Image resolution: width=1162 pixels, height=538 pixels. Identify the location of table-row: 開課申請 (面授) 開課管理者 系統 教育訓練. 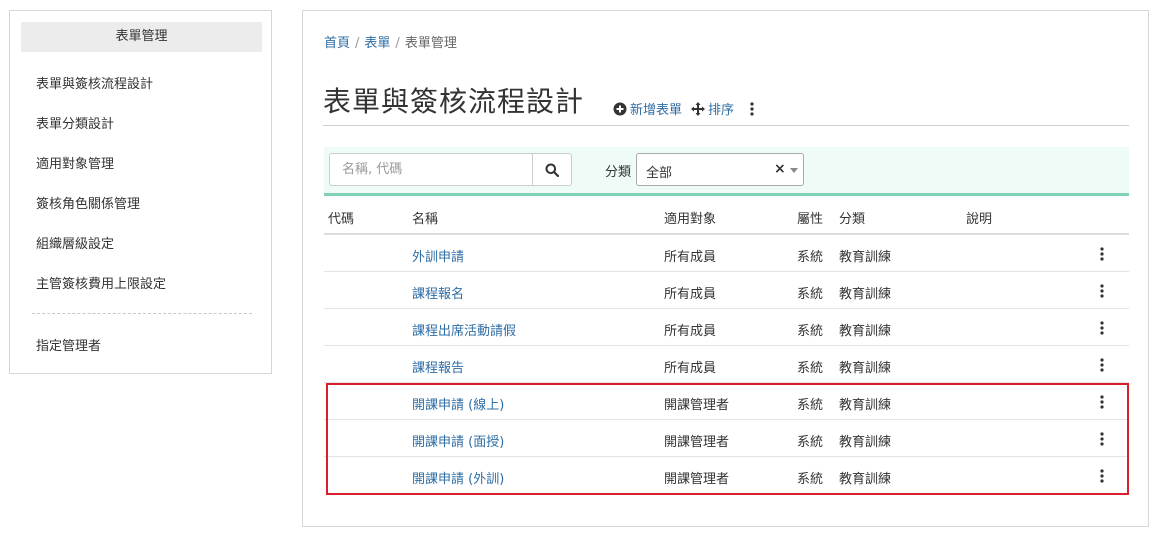
(726, 438).